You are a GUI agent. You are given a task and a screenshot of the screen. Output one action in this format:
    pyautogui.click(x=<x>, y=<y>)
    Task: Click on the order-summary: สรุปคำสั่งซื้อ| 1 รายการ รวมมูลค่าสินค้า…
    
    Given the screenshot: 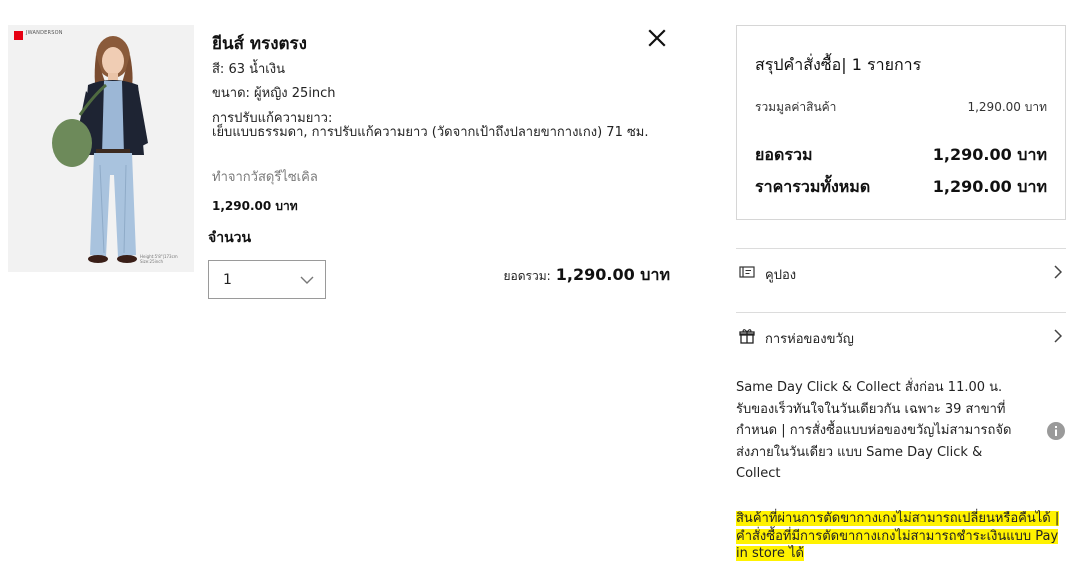 What is the action you would take?
    pyautogui.click(x=901, y=122)
    